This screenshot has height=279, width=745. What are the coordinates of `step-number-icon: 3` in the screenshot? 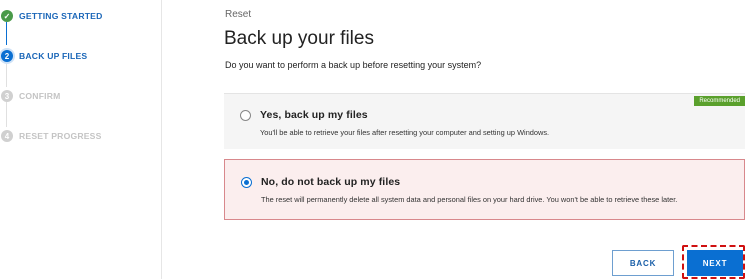 It's located at (7, 96).